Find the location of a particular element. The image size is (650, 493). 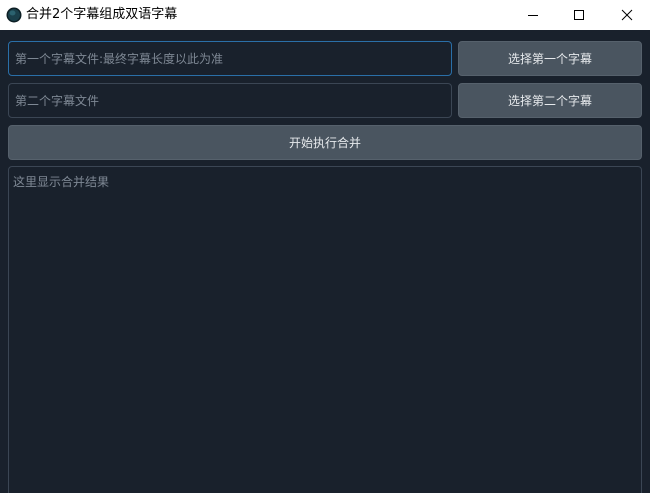

first-subtitle-input is located at coordinates (230, 58).